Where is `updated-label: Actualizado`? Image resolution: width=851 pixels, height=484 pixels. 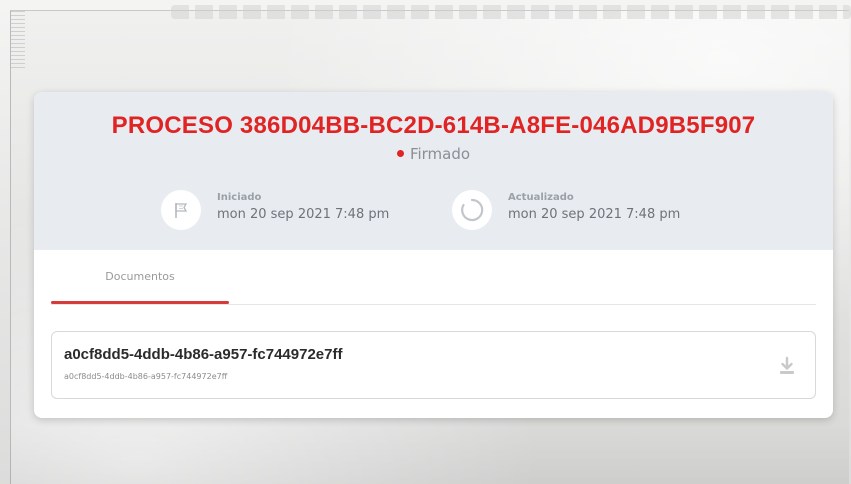
updated-label: Actualizado is located at coordinates (541, 197).